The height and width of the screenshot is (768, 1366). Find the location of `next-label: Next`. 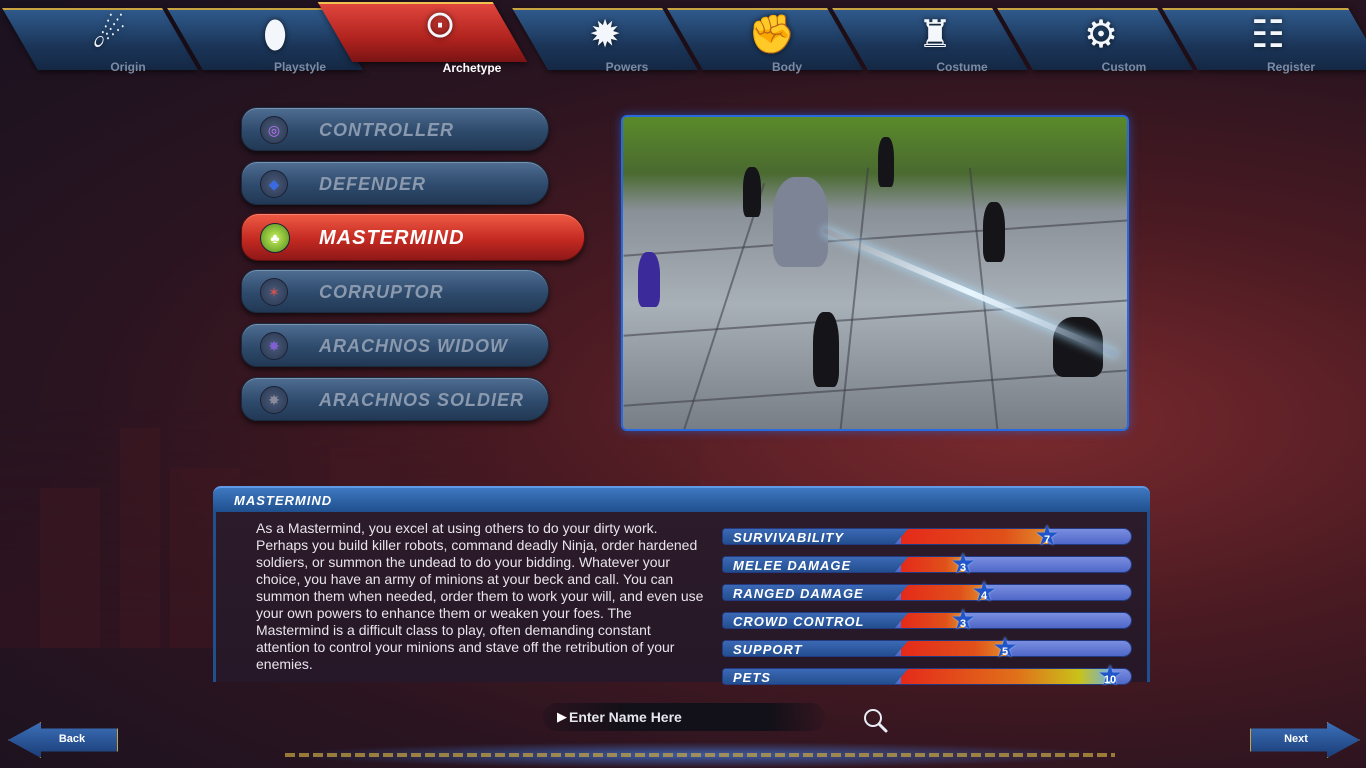

next-label: Next is located at coordinates (1296, 739).